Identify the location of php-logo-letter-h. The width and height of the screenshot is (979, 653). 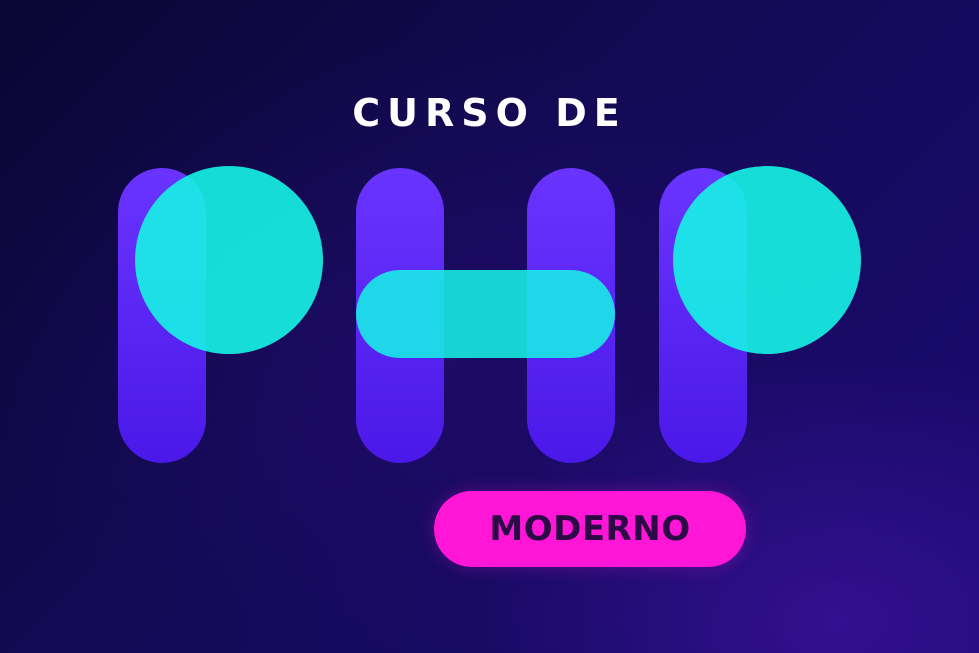
(485, 315).